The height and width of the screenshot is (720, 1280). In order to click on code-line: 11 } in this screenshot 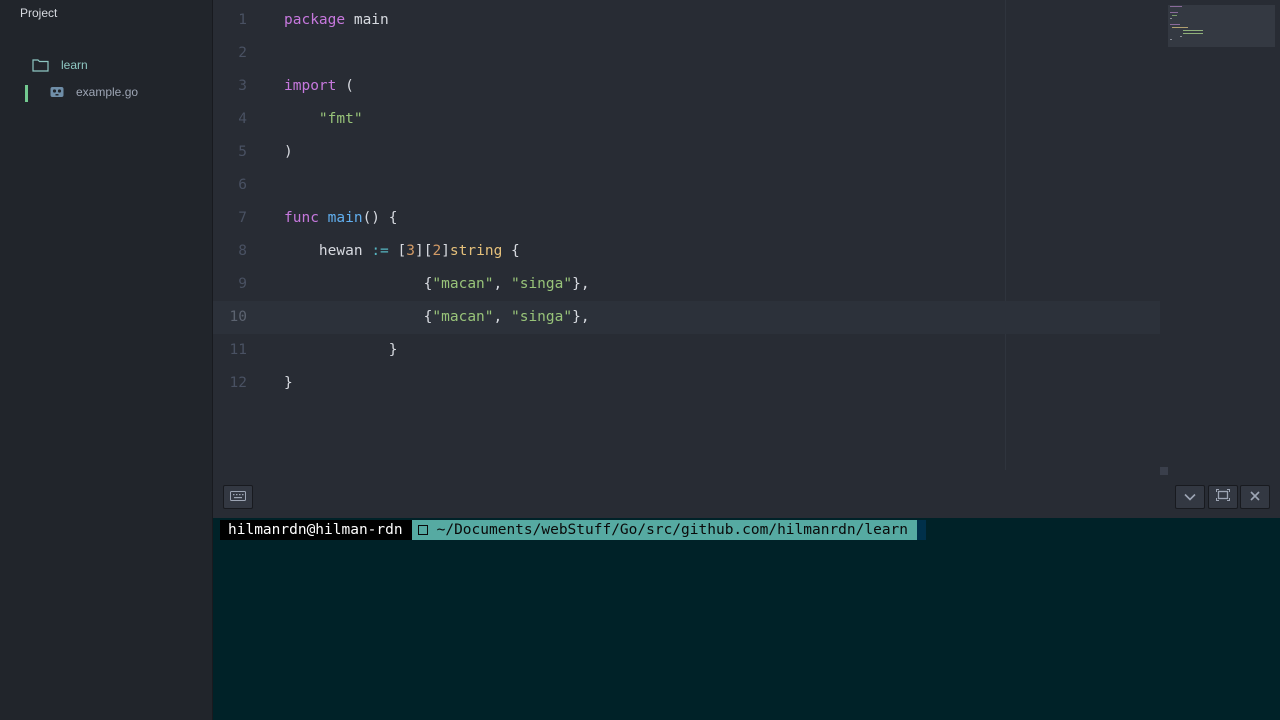, I will do `click(686, 350)`.